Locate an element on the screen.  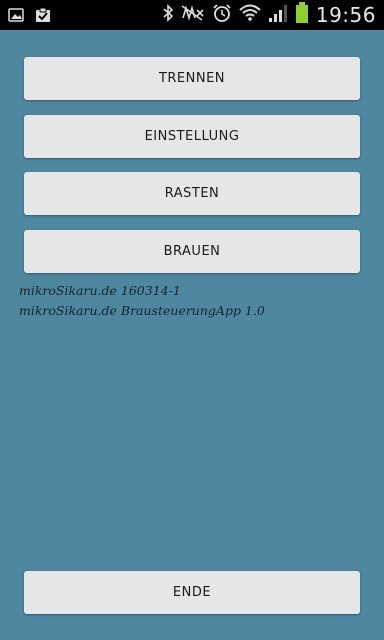
einstellung-button: EINSTELLUNG is located at coordinates (192, 136).